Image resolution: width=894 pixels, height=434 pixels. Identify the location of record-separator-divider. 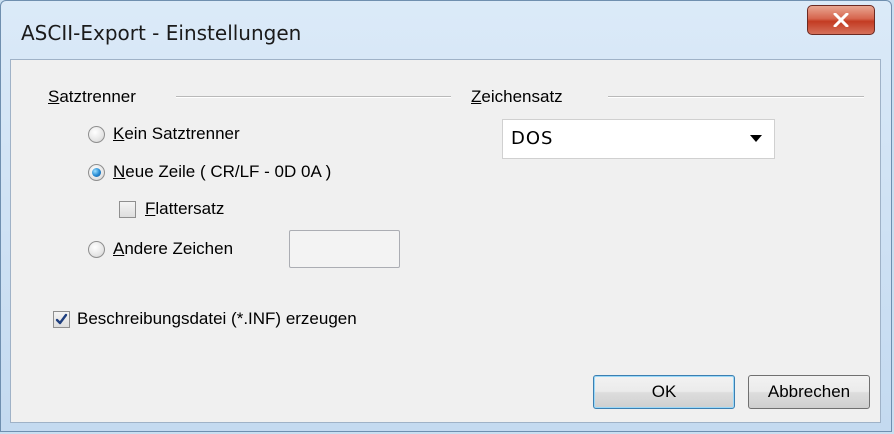
(313, 97).